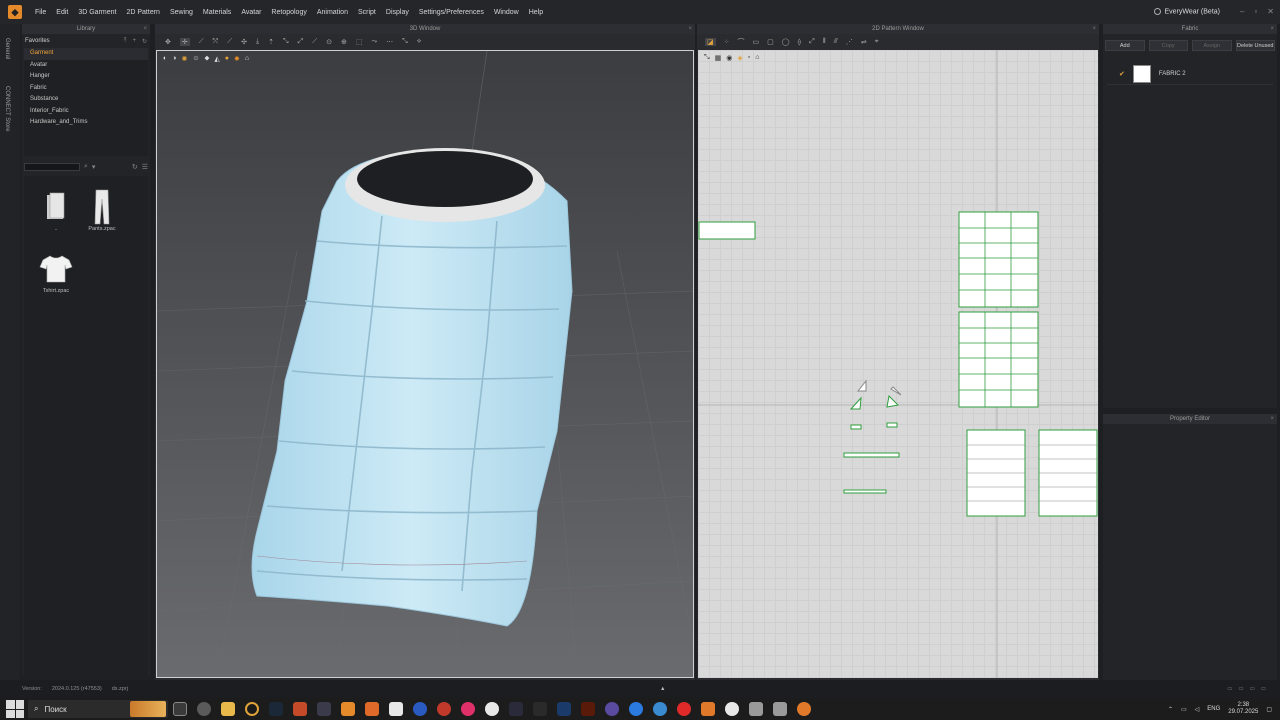 Image resolution: width=1280 pixels, height=720 pixels. I want to click on menu-settings: Settings/Preferences, so click(451, 12).